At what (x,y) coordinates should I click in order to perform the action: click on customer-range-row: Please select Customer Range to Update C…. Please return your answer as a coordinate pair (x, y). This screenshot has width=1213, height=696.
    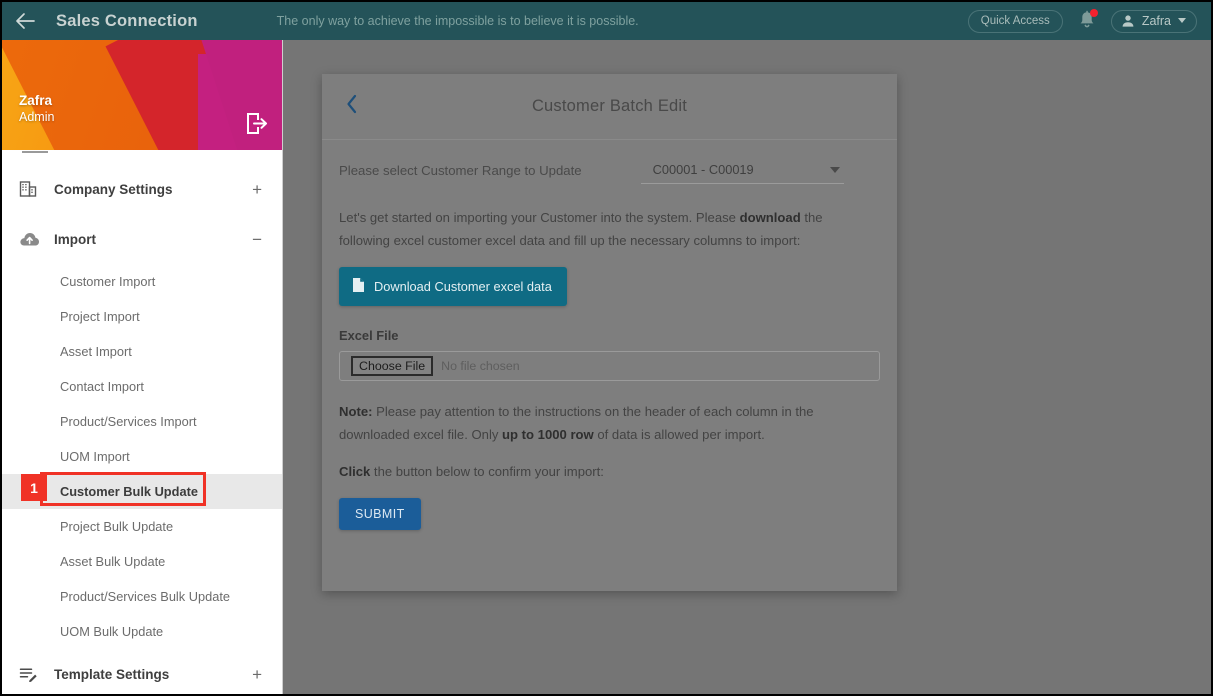
    Looking at the image, I should click on (607, 173).